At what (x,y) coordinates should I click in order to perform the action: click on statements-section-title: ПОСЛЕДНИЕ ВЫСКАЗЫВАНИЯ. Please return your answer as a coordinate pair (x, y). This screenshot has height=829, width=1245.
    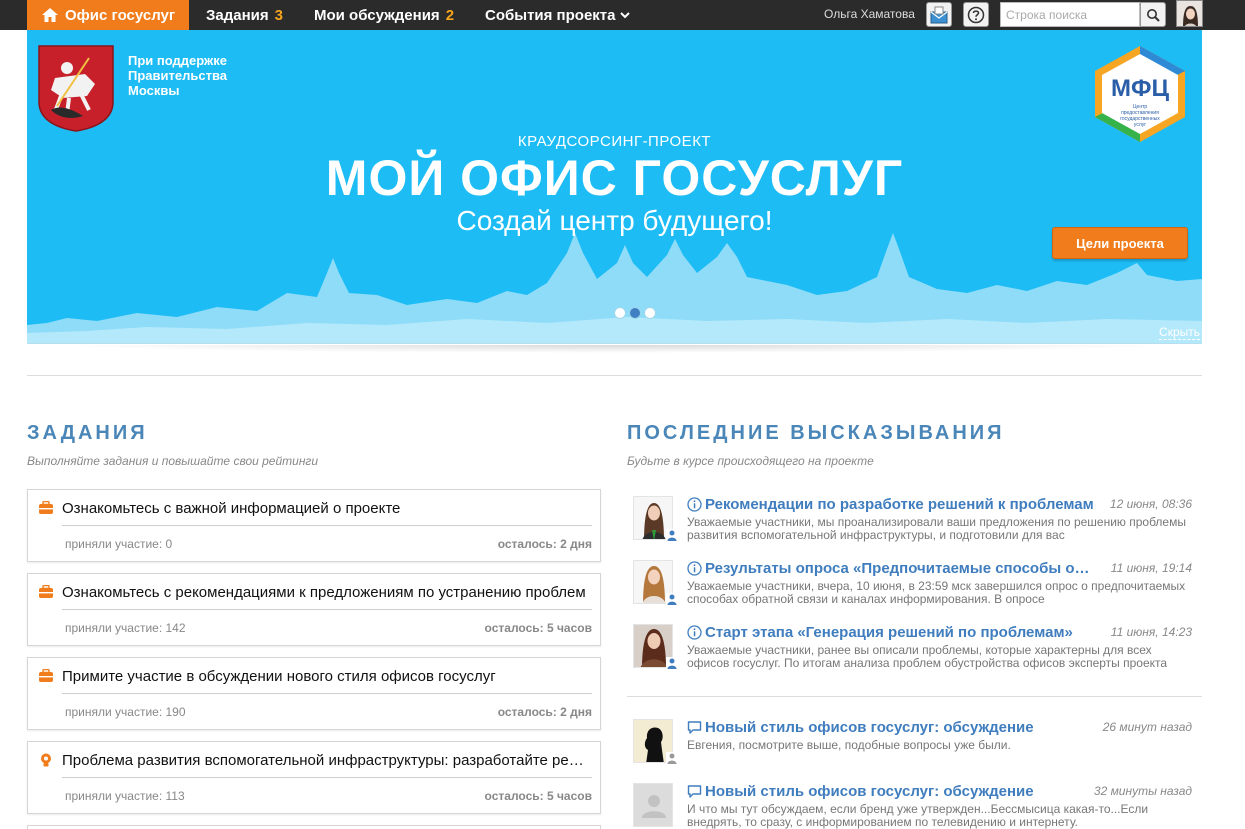
    Looking at the image, I should click on (816, 433).